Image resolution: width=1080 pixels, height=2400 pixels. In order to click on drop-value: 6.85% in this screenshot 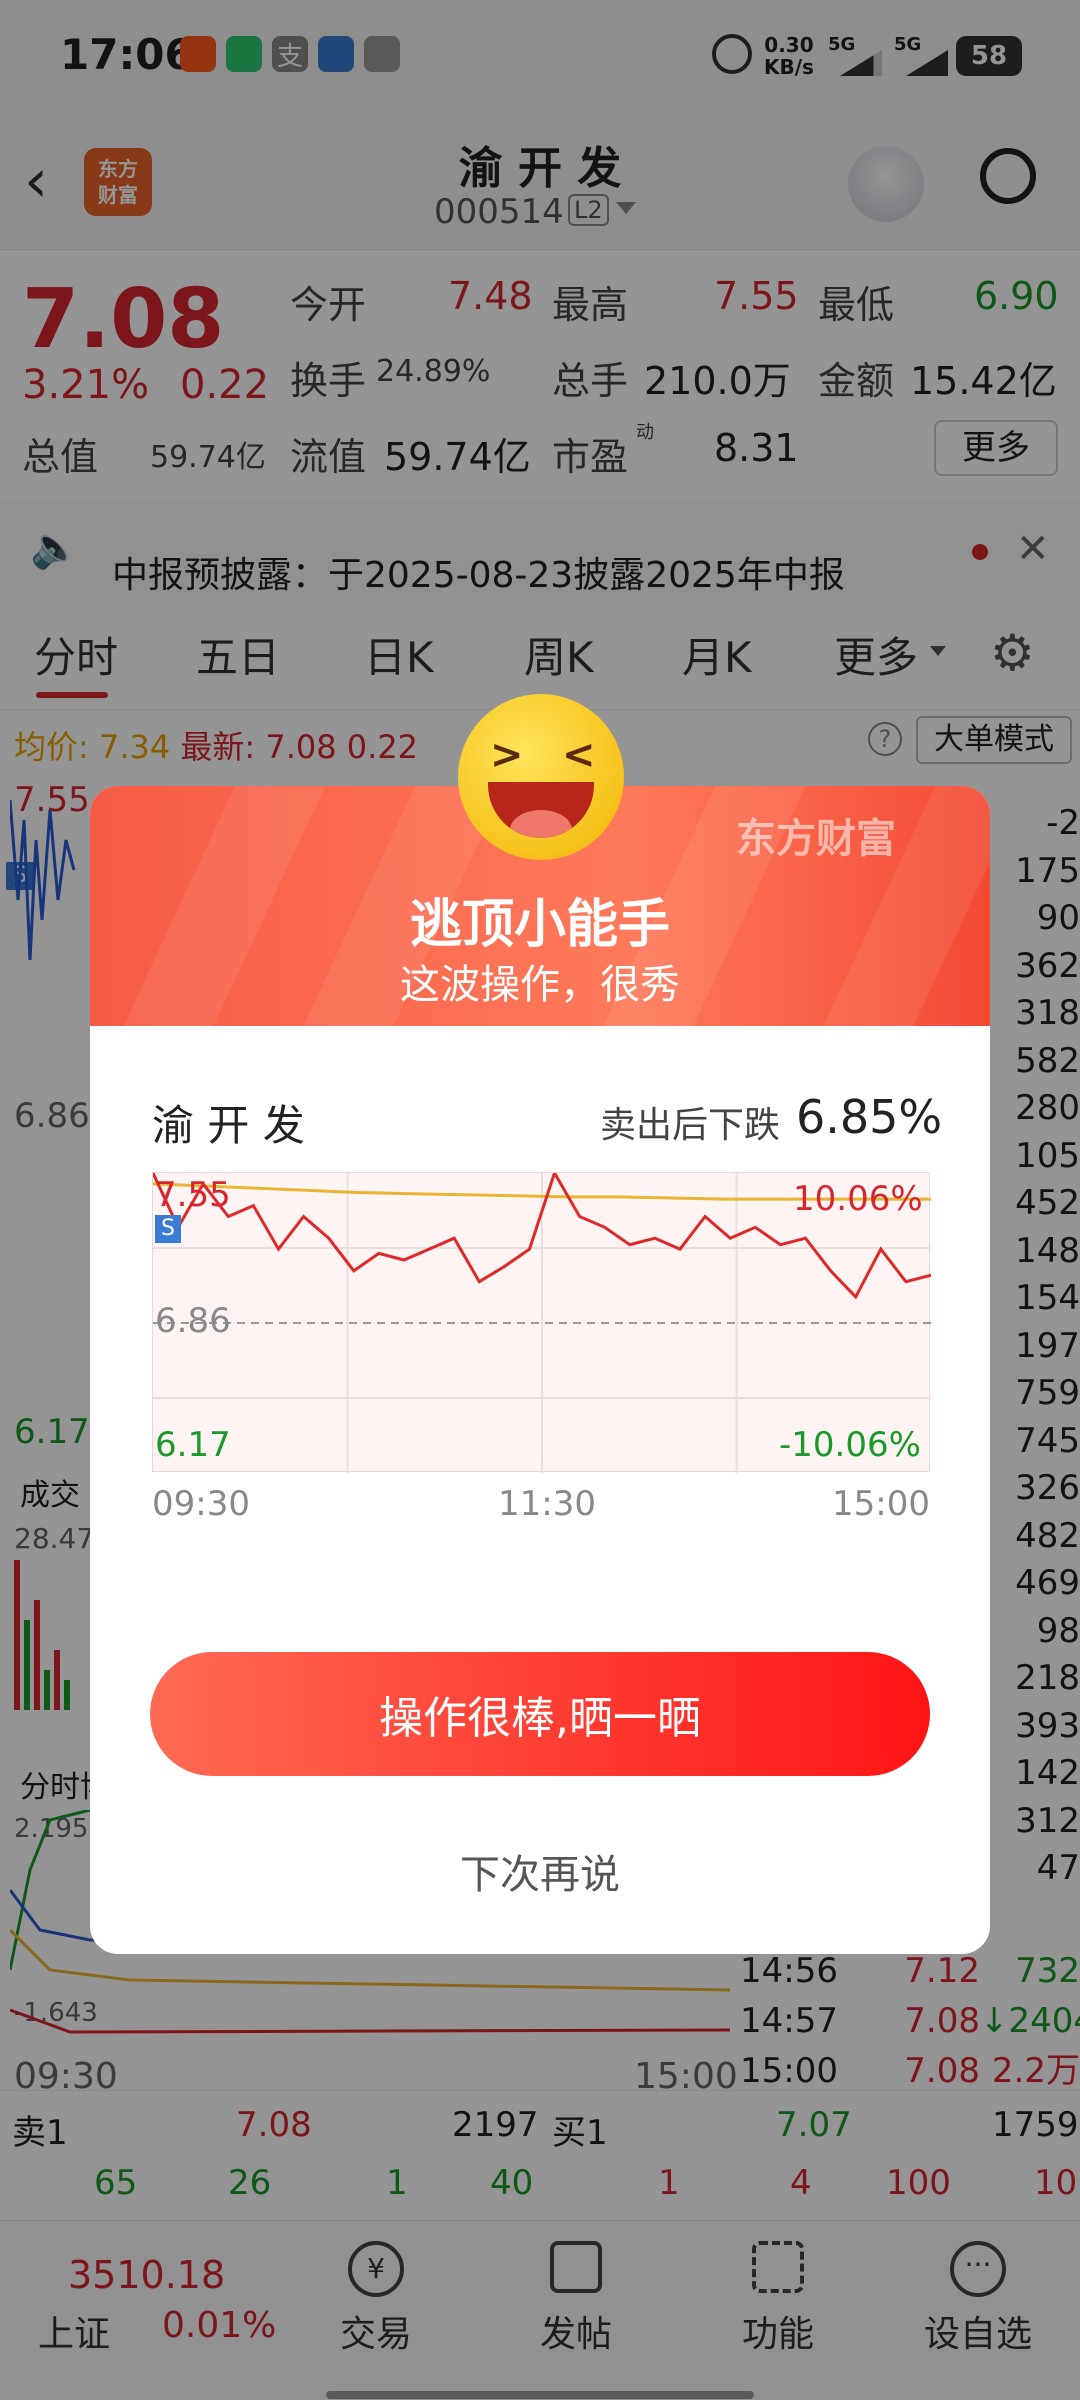, I will do `click(869, 1117)`.